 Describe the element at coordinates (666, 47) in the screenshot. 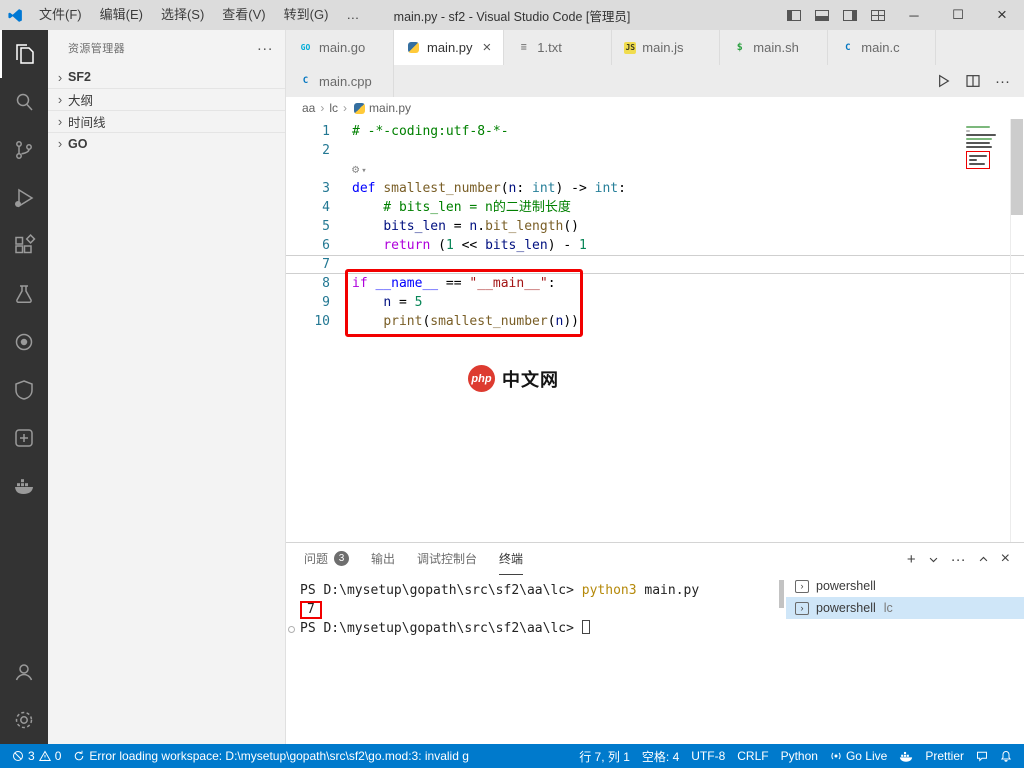

I see `editor-tab-main.js: JS main.js` at that location.